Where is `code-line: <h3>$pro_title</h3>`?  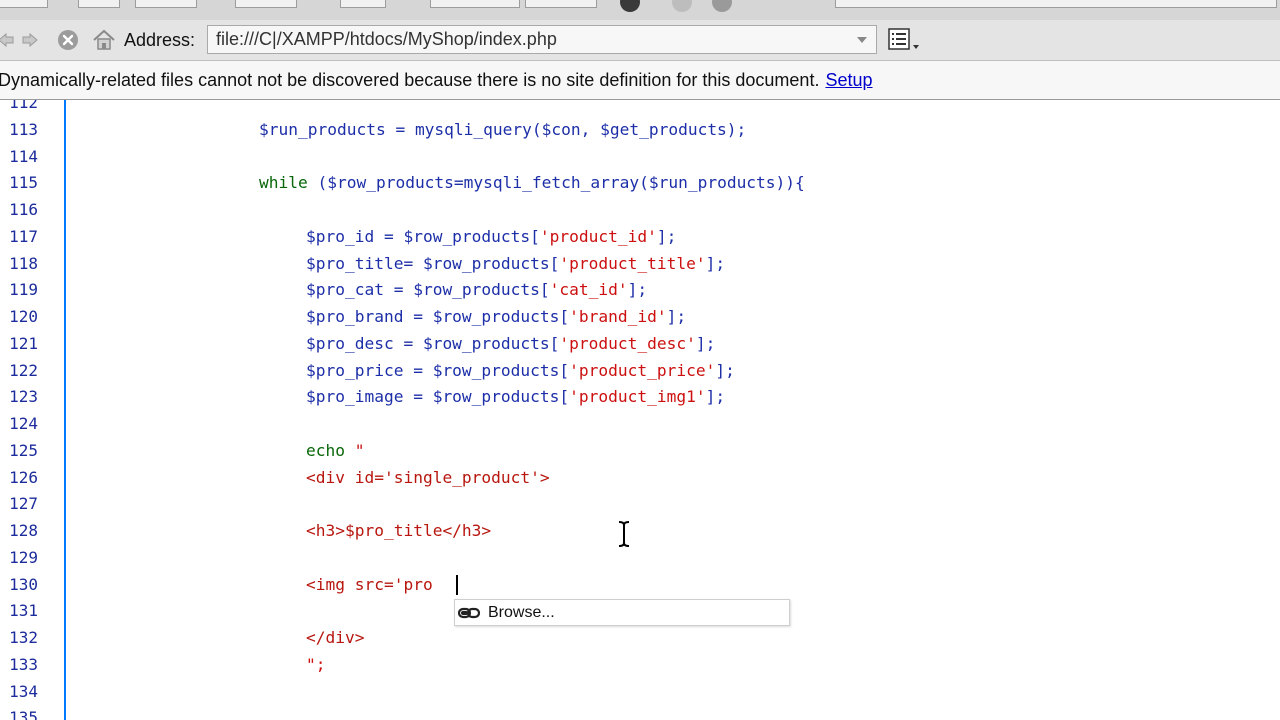 code-line: <h3>$pro_title</h3> is located at coordinates (398, 531).